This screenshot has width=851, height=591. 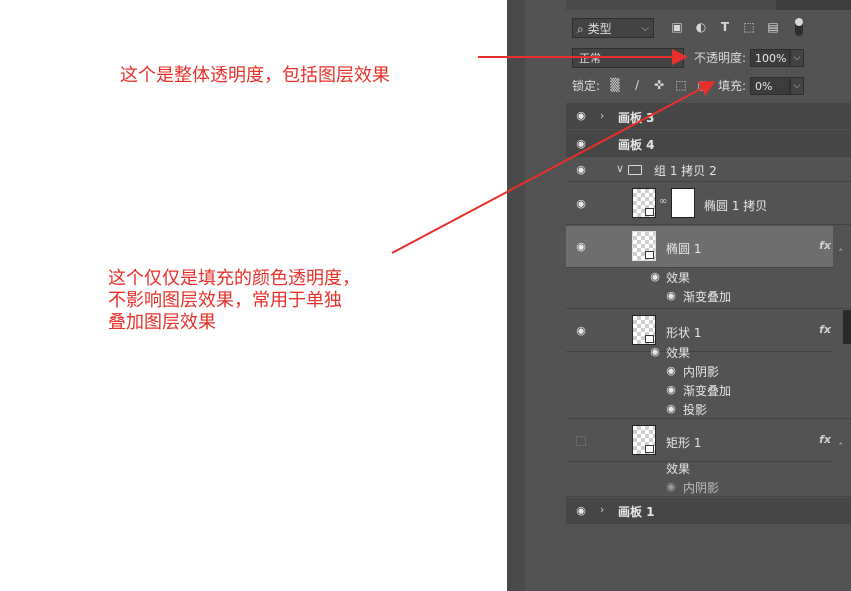 I want to click on annotation-arrows, so click(x=553, y=151).